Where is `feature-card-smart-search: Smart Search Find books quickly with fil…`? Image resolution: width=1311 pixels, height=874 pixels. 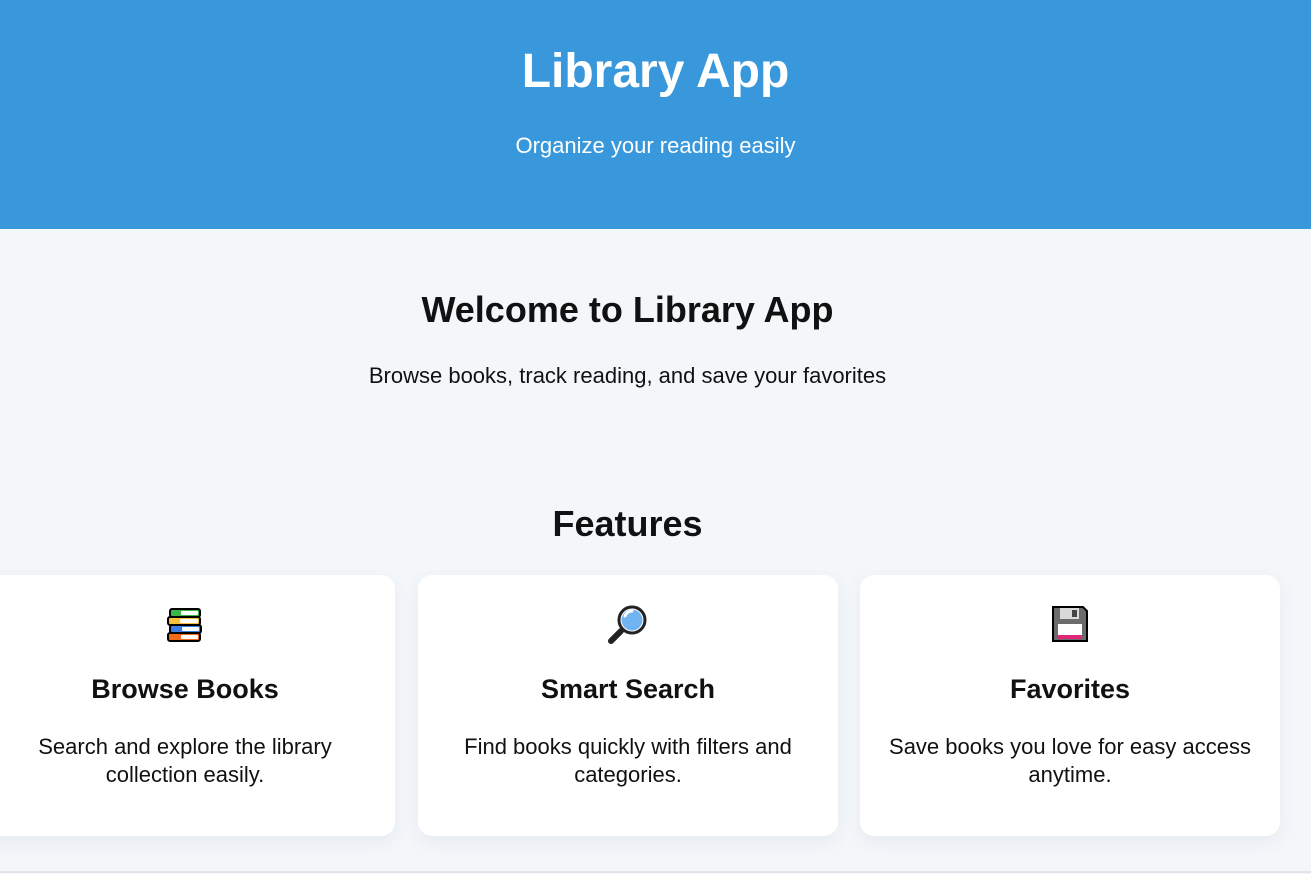
feature-card-smart-search: Smart Search Find books quickly with fil… is located at coordinates (628, 705).